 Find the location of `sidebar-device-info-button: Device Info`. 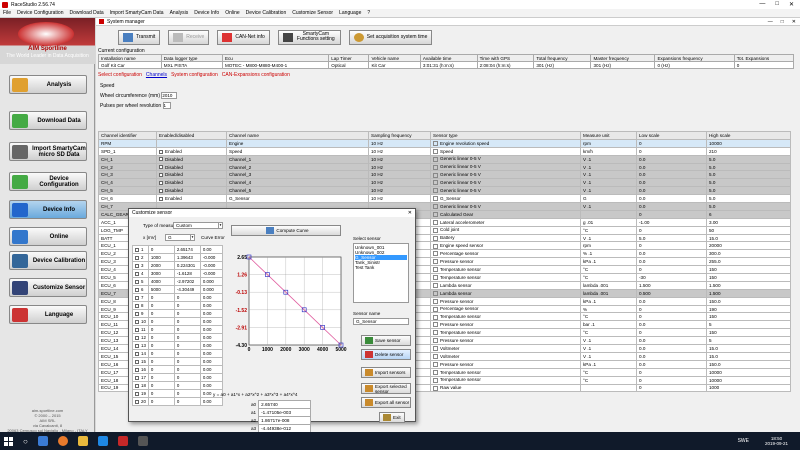

sidebar-device-info-button: Device Info is located at coordinates (48, 209).